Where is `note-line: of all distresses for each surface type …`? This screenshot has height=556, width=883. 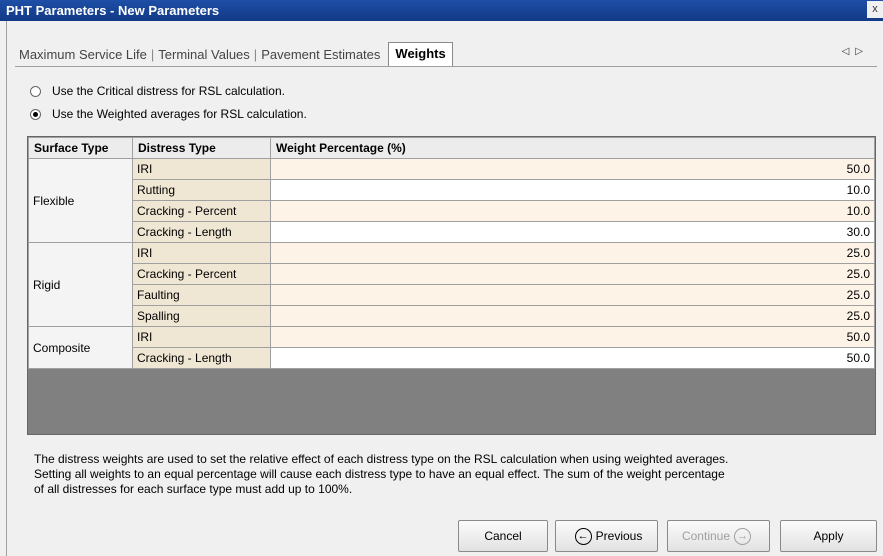
note-line: of all distresses for each surface type … is located at coordinates (193, 489).